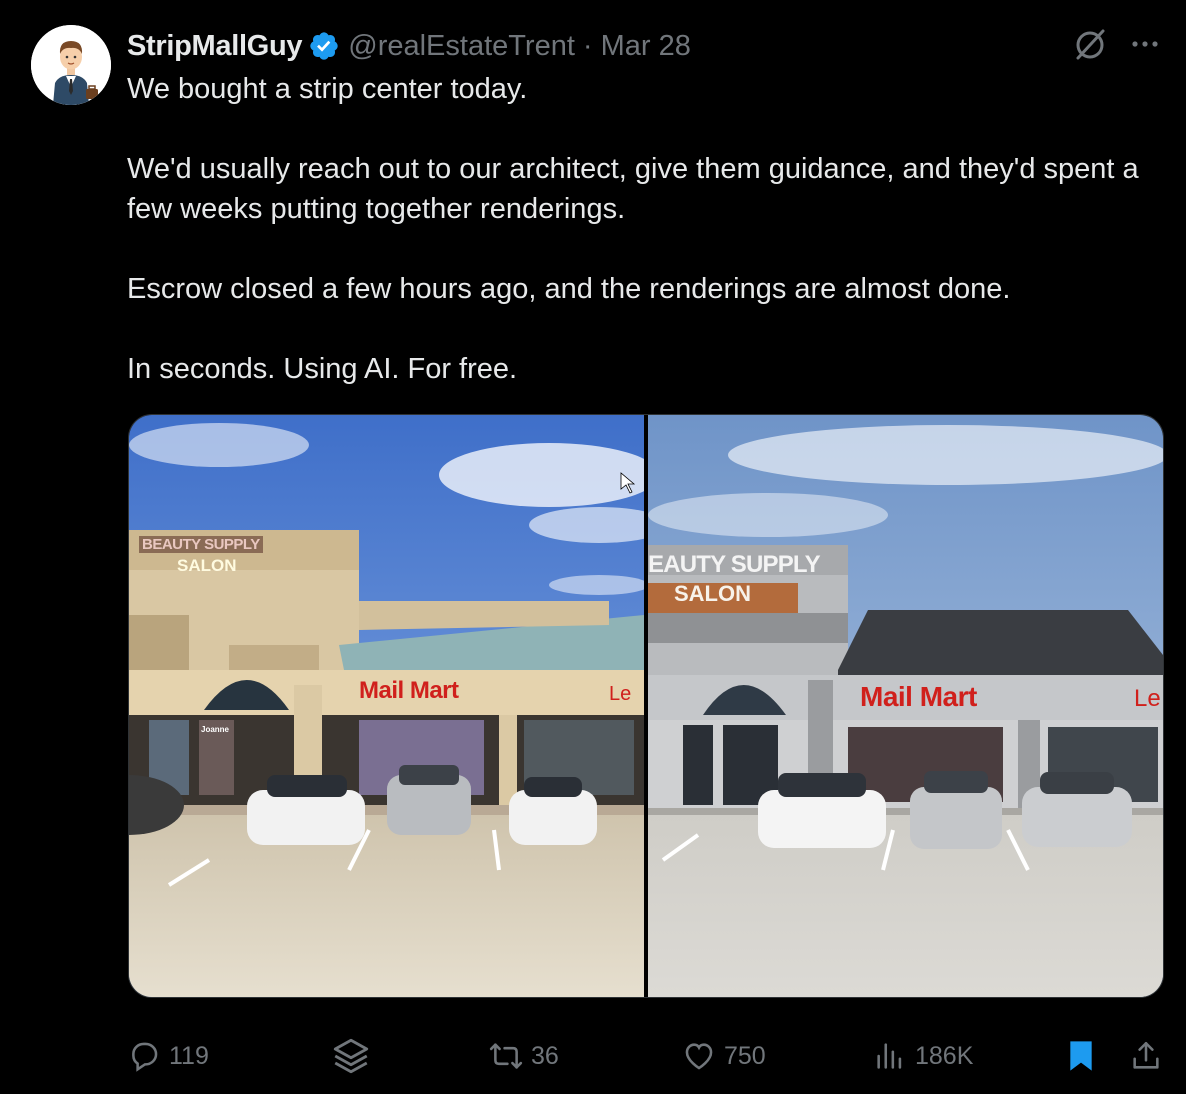 The image size is (1186, 1094). I want to click on share-icon, so click(1146, 1056).